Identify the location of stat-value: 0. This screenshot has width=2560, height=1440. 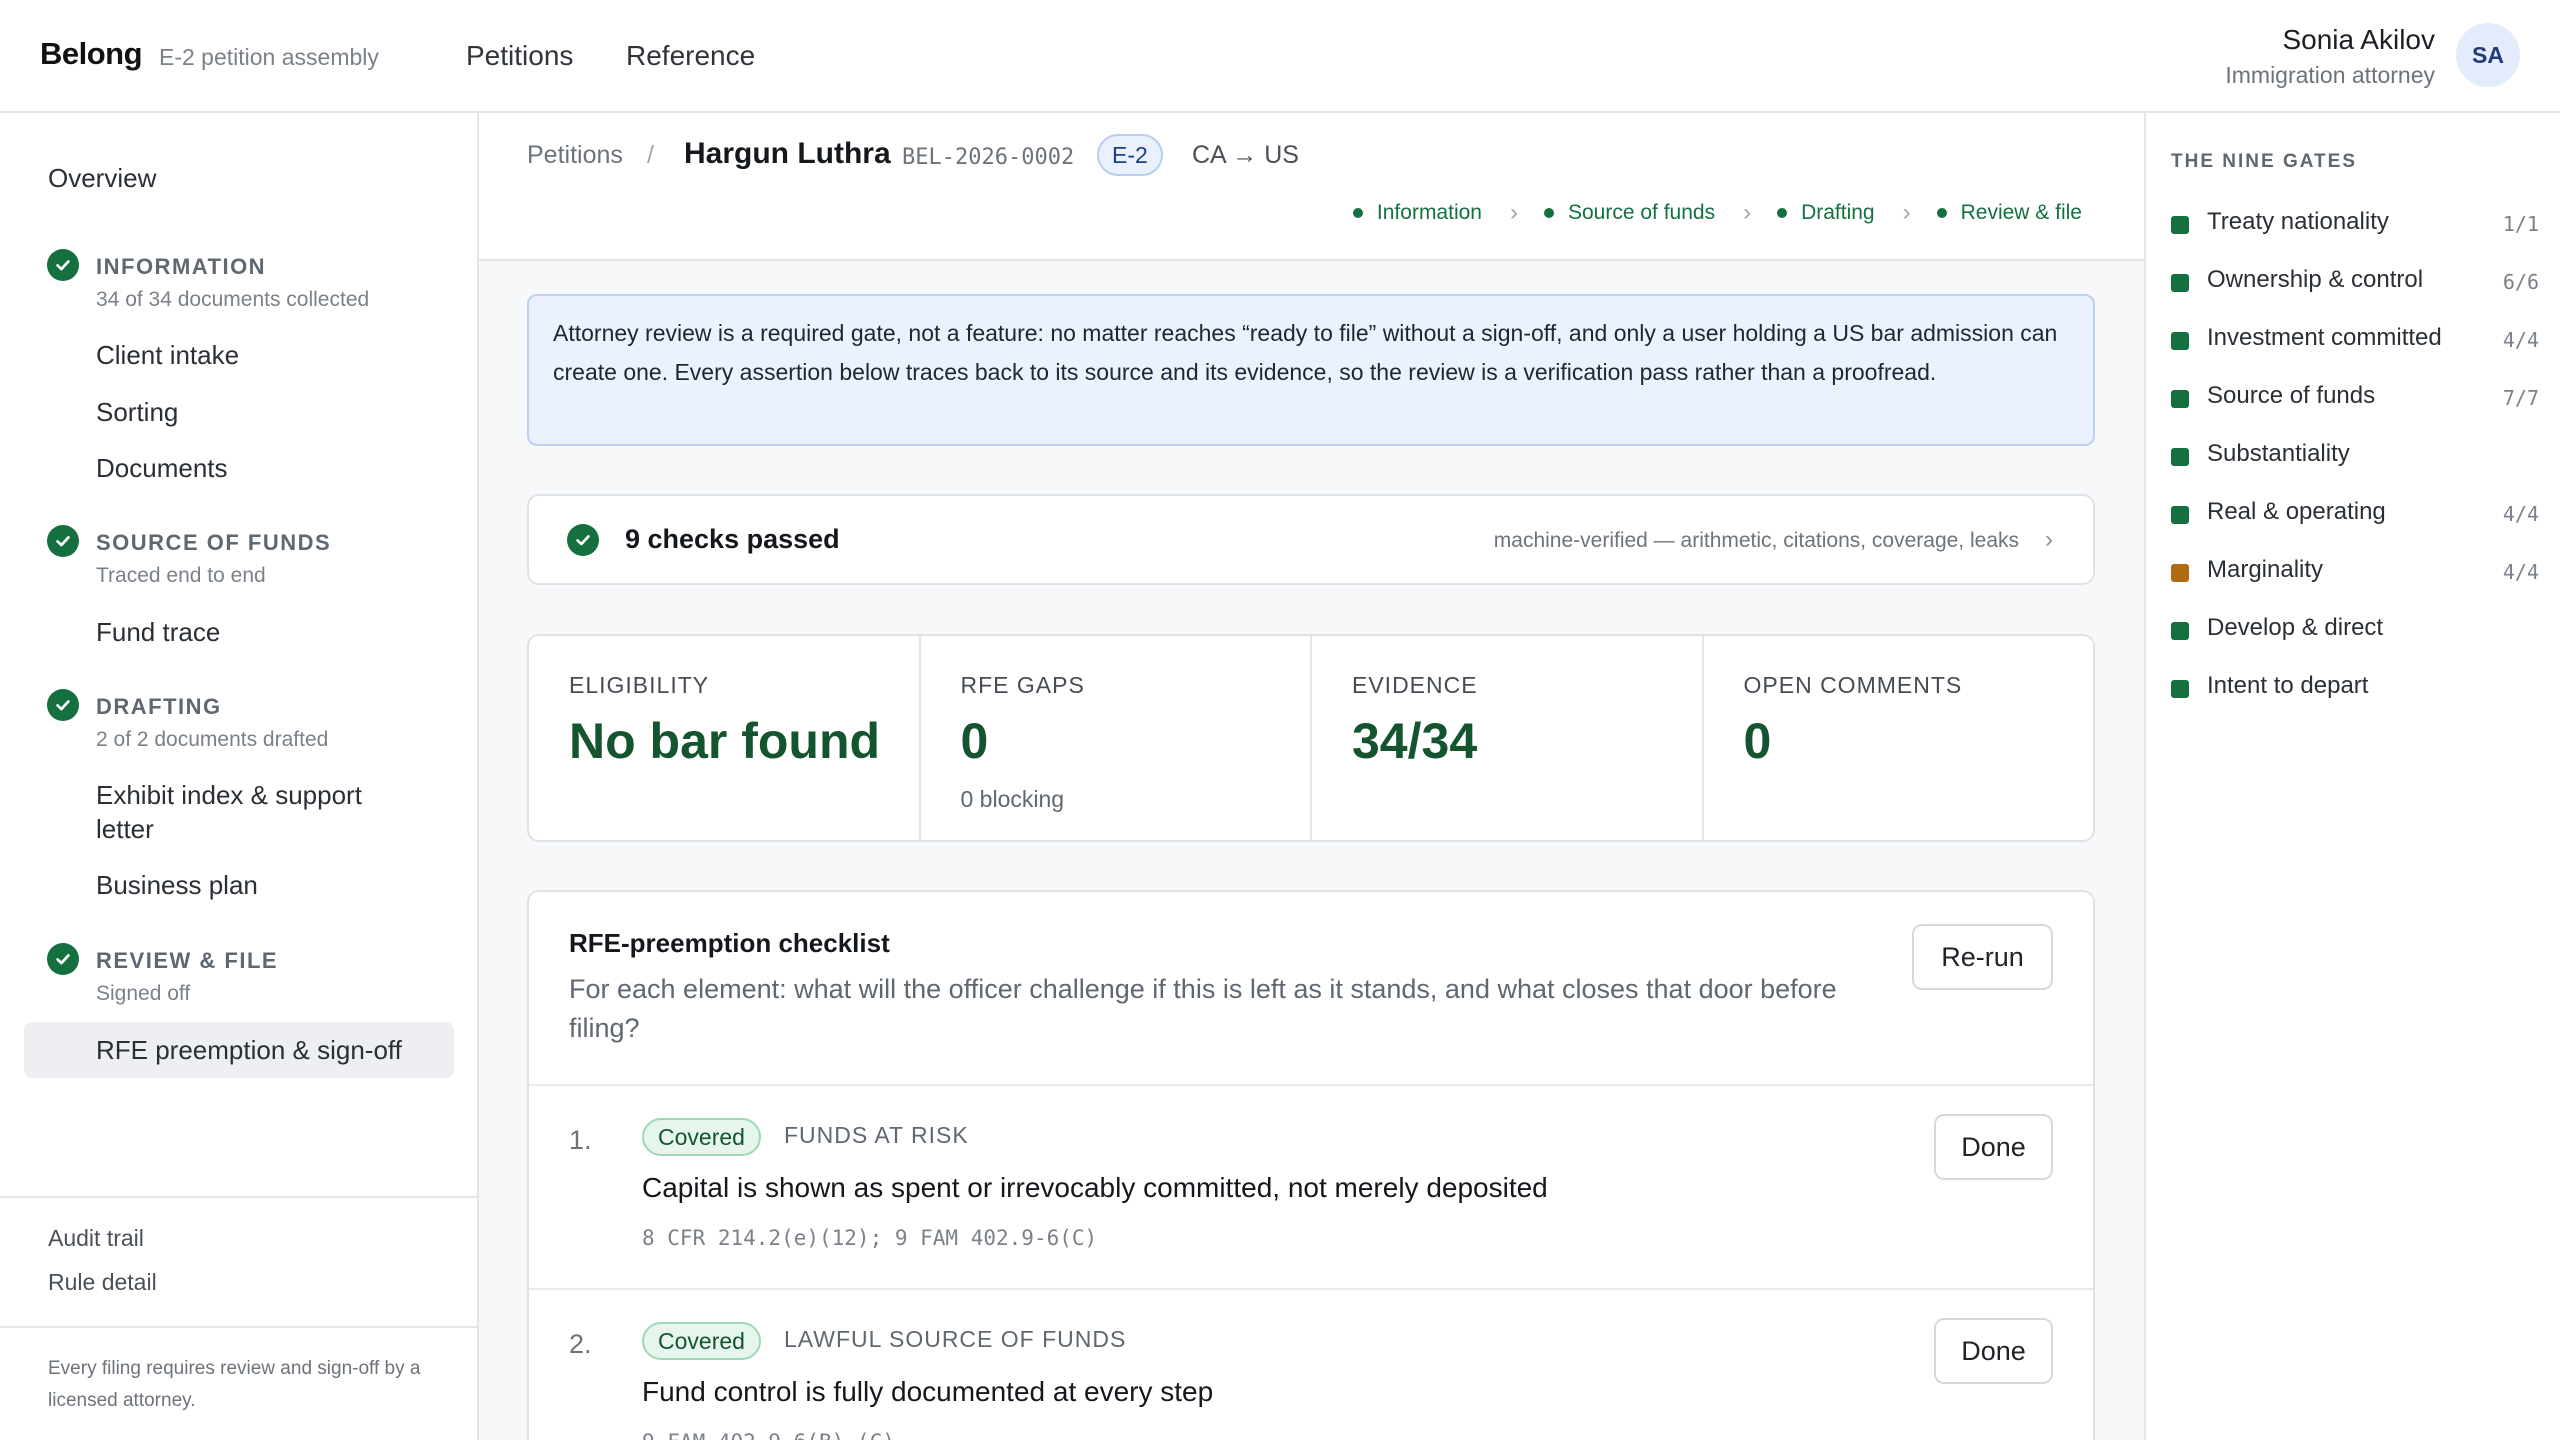
(974, 741).